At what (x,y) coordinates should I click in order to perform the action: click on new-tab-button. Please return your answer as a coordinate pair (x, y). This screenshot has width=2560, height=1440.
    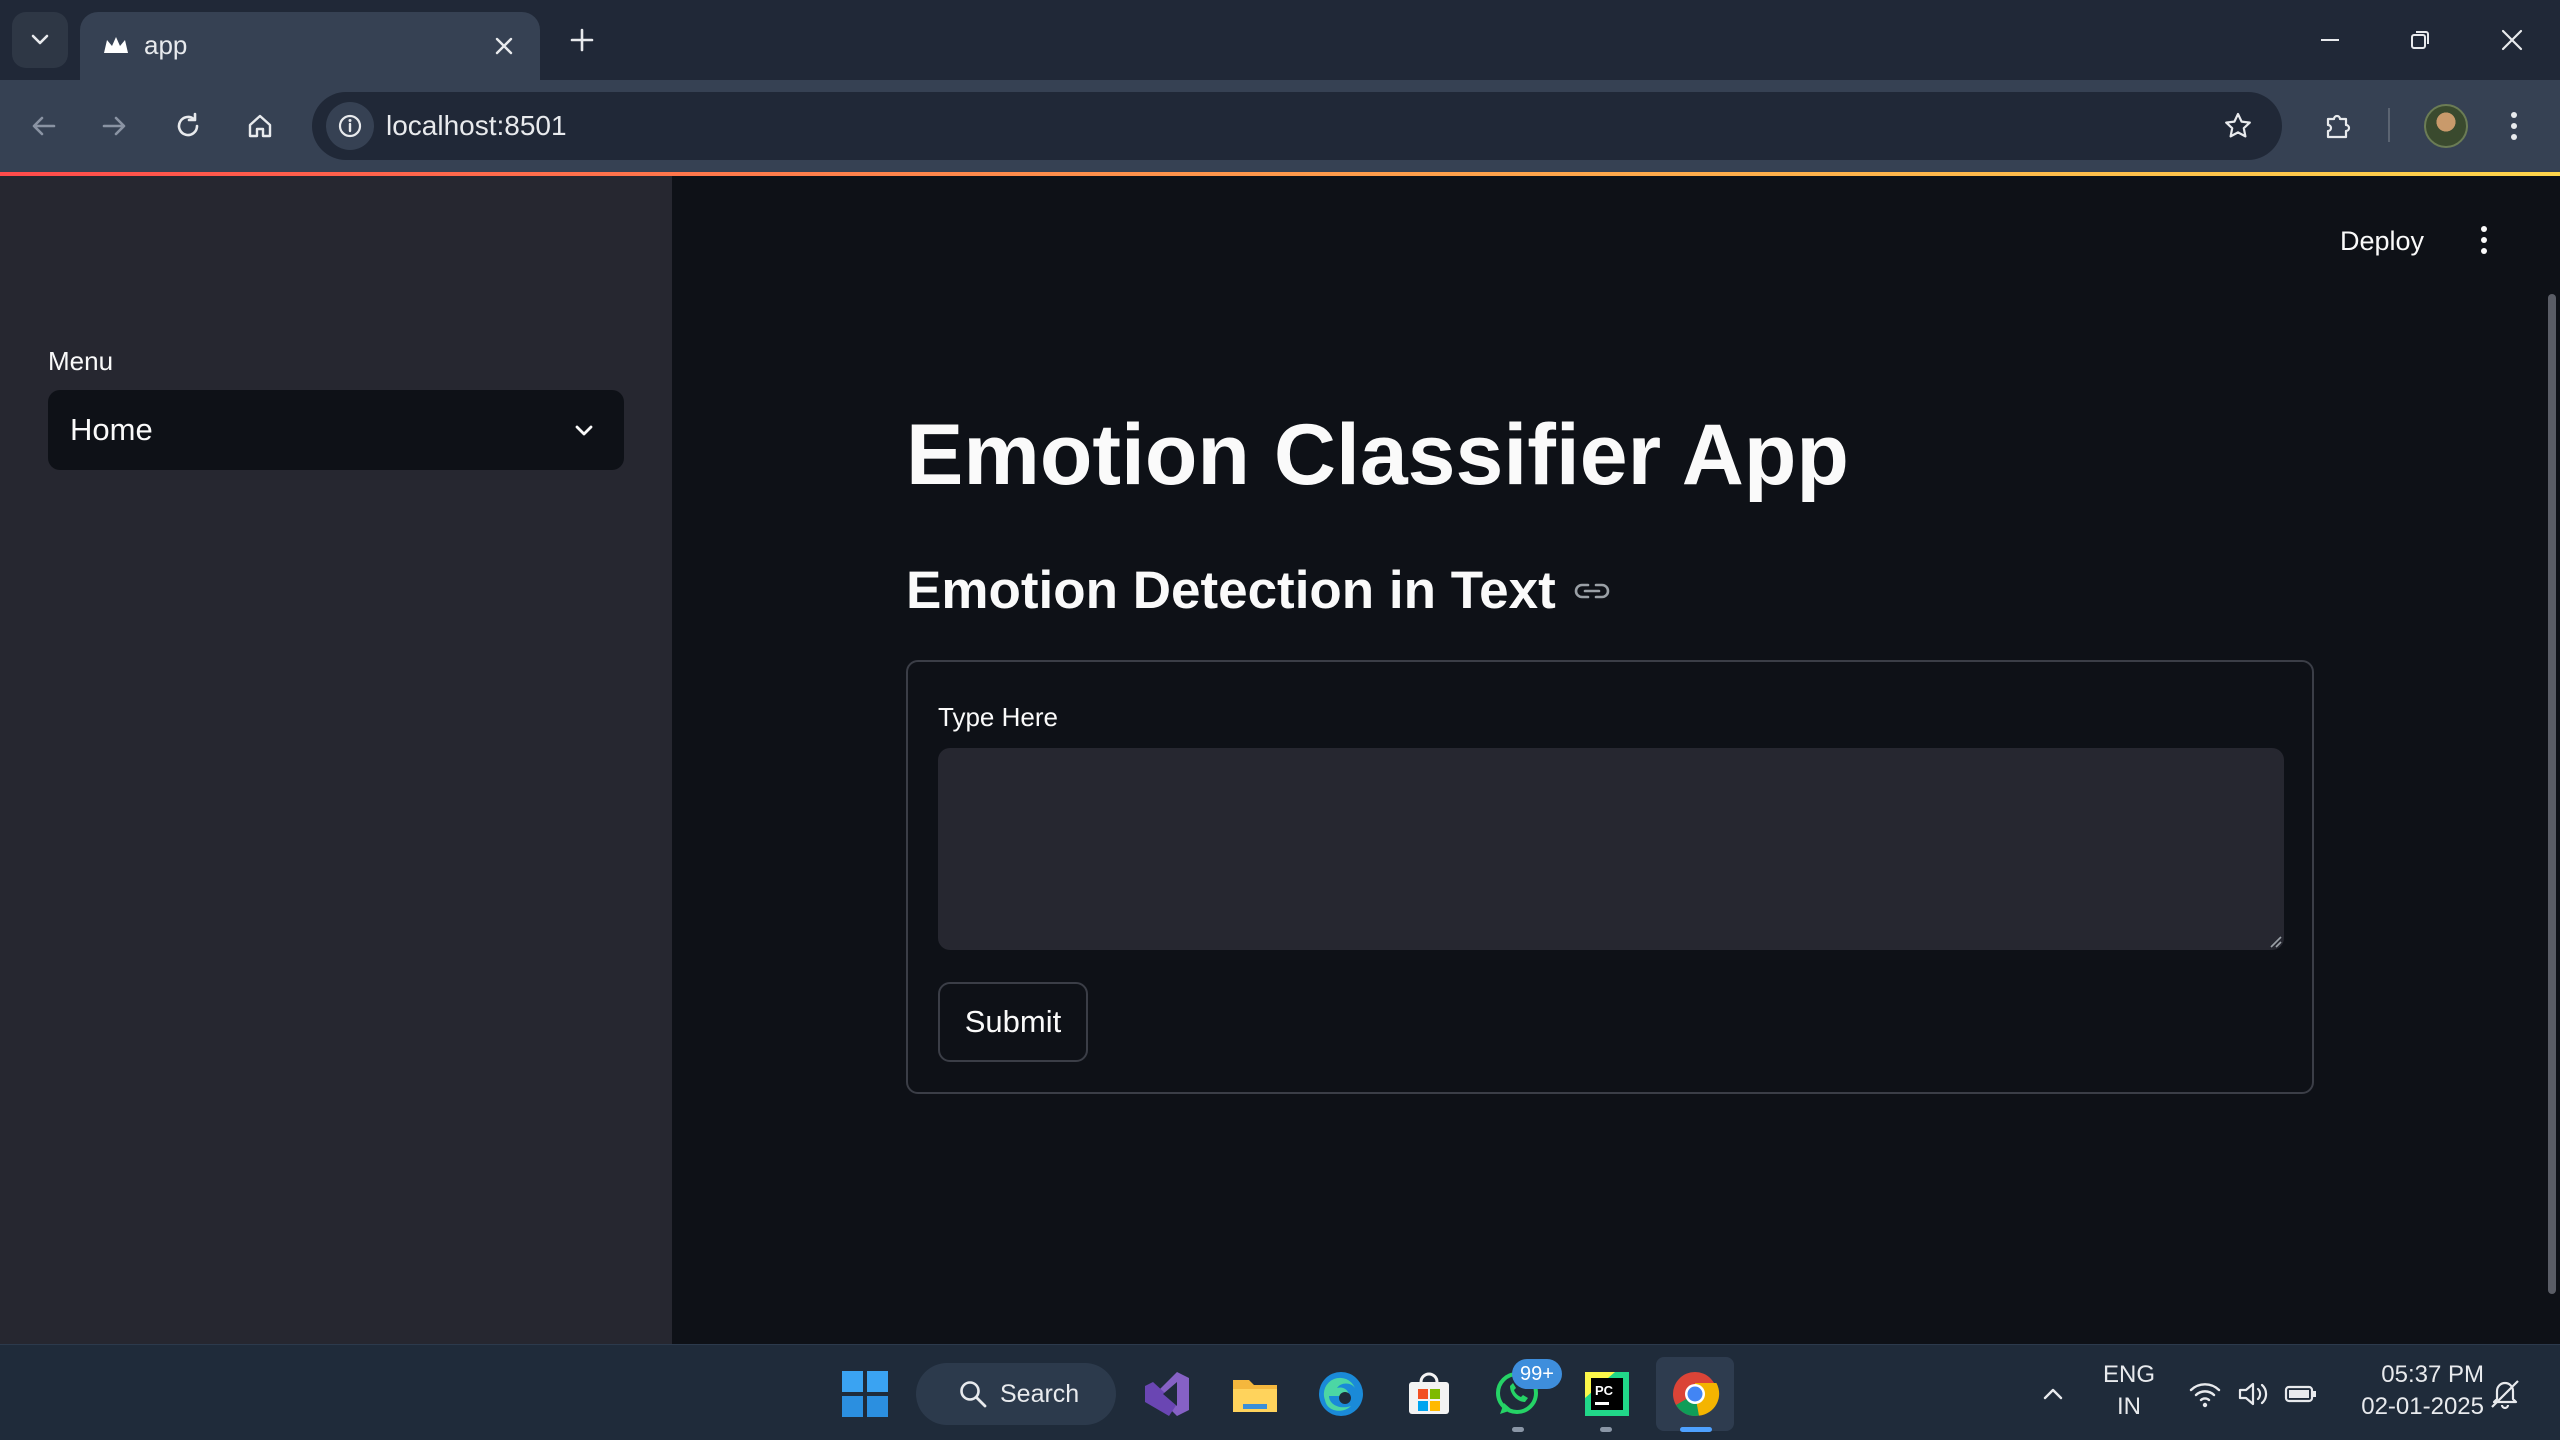
    Looking at the image, I should click on (582, 40).